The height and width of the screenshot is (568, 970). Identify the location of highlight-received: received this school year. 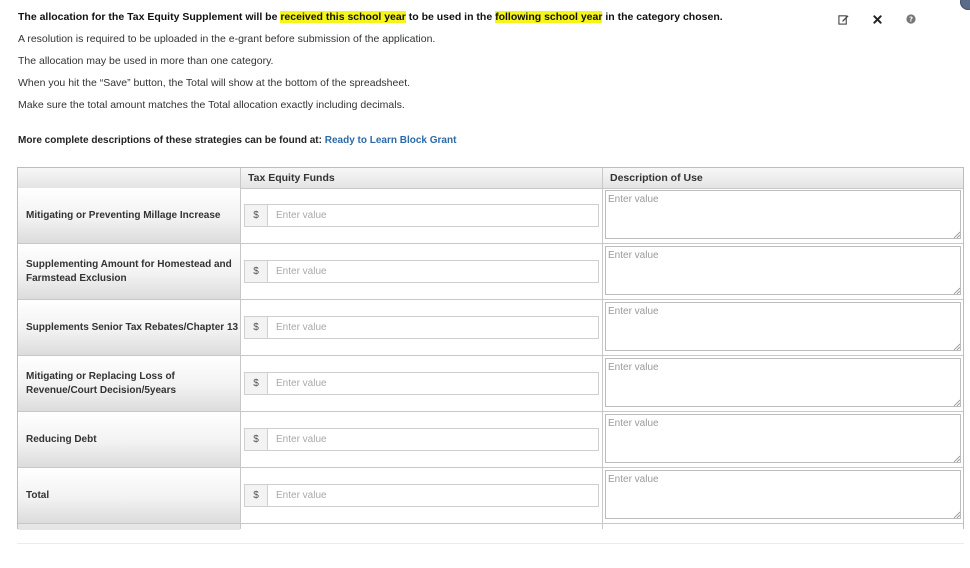
(343, 17).